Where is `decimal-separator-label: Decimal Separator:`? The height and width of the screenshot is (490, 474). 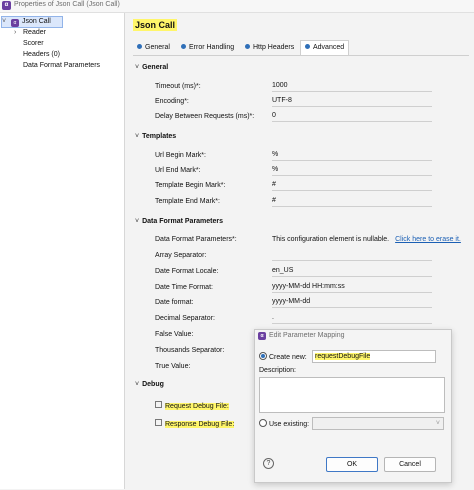
decimal-separator-label: Decimal Separator: is located at coordinates (185, 318).